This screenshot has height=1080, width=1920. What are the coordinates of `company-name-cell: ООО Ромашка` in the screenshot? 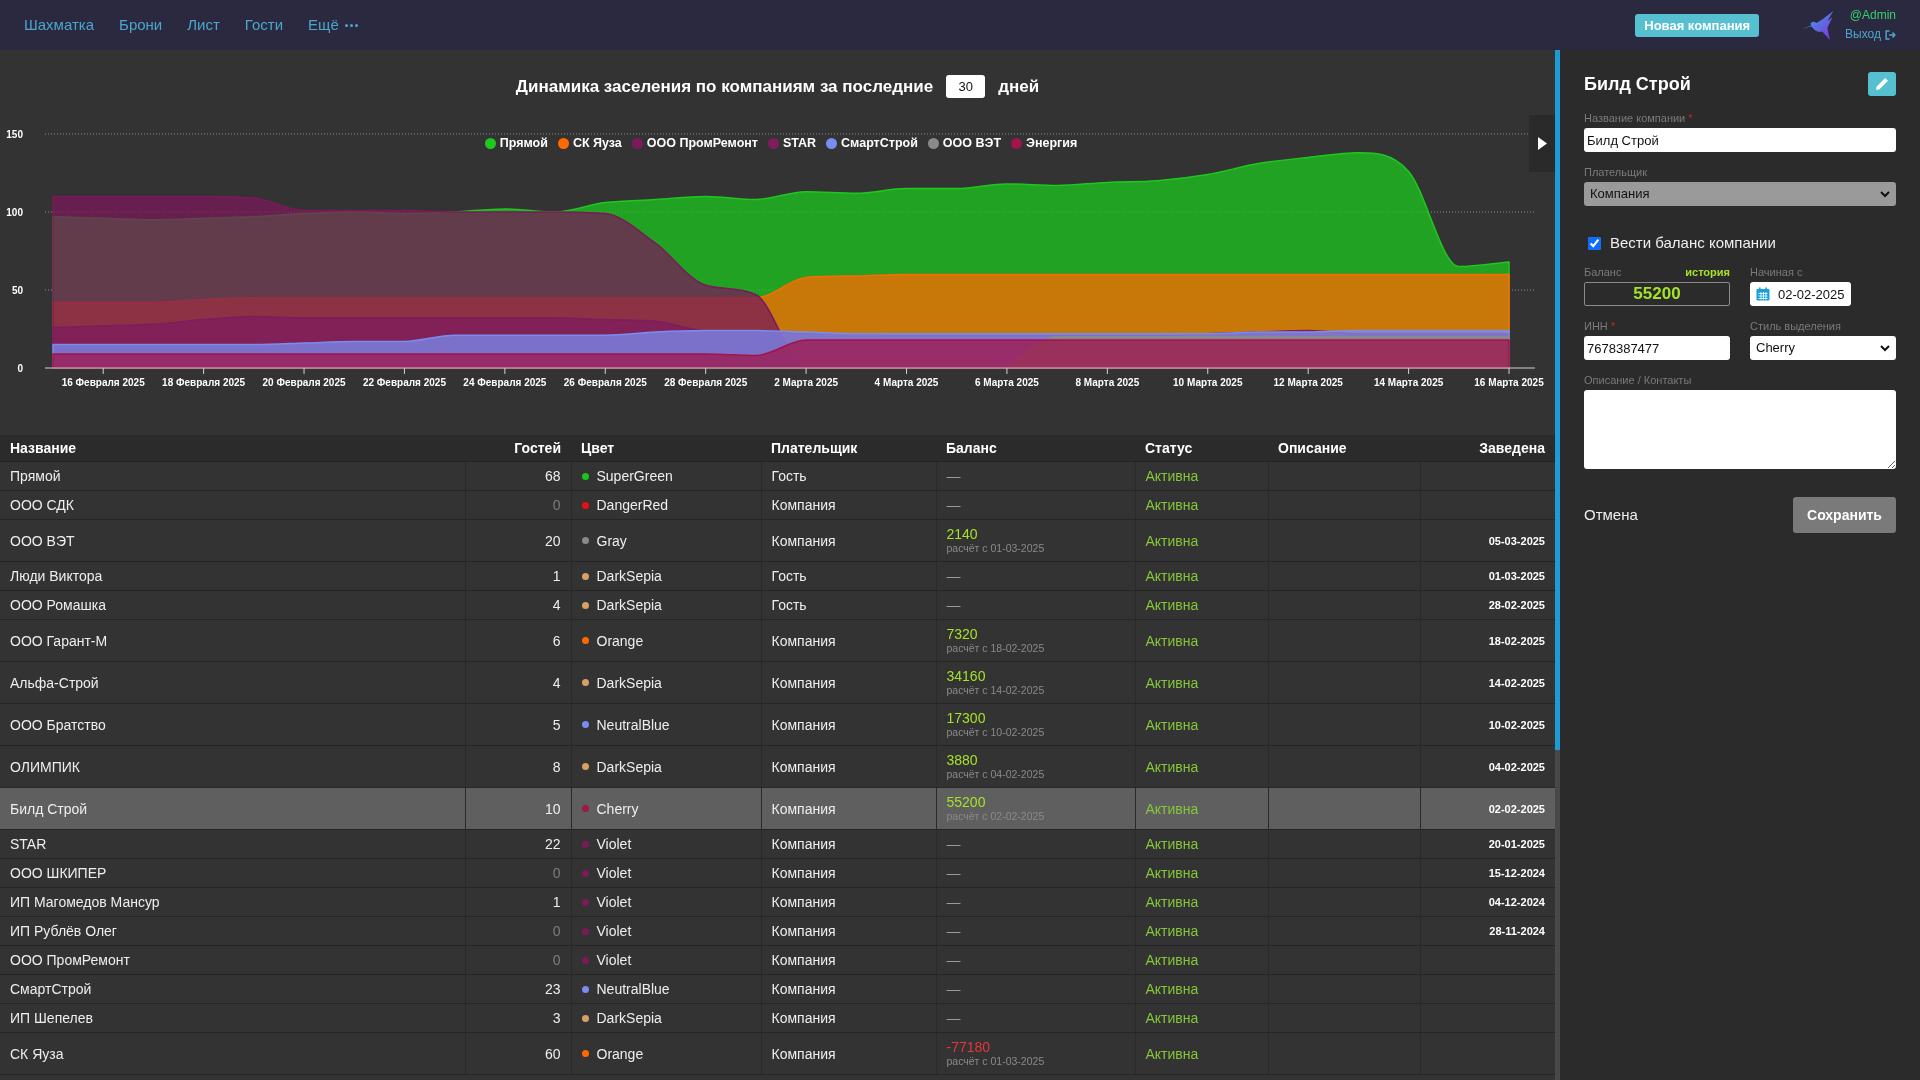 It's located at (232, 605).